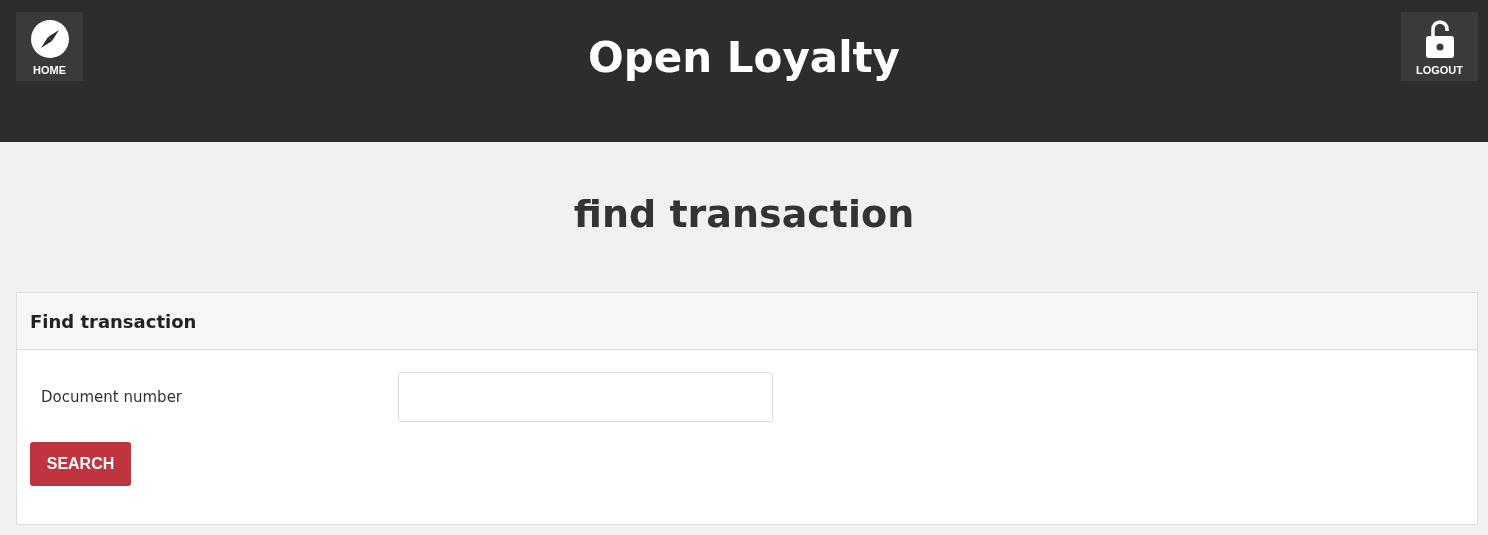  Describe the element at coordinates (112, 397) in the screenshot. I see `field-label: Document number` at that location.